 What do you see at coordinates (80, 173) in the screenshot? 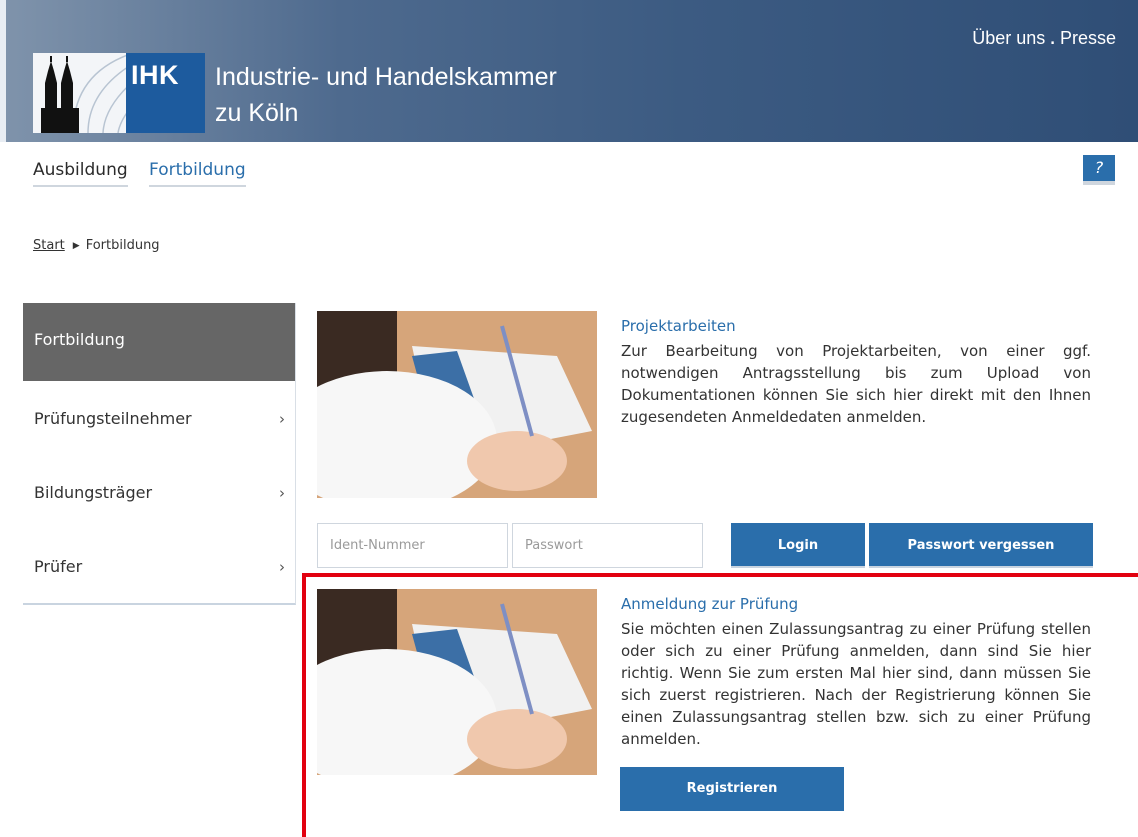
I see `nav-ausbildung: Ausbildung` at bounding box center [80, 173].